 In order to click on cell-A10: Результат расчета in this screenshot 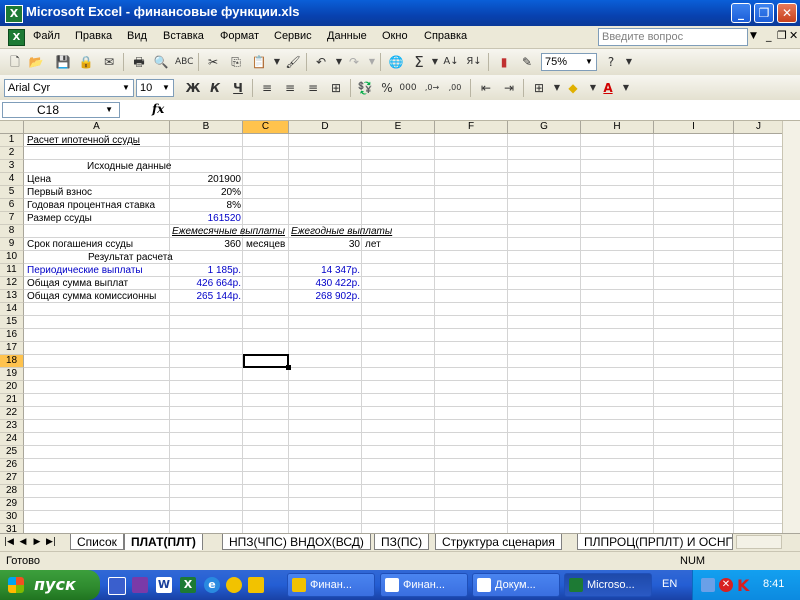, I will do `click(130, 257)`.